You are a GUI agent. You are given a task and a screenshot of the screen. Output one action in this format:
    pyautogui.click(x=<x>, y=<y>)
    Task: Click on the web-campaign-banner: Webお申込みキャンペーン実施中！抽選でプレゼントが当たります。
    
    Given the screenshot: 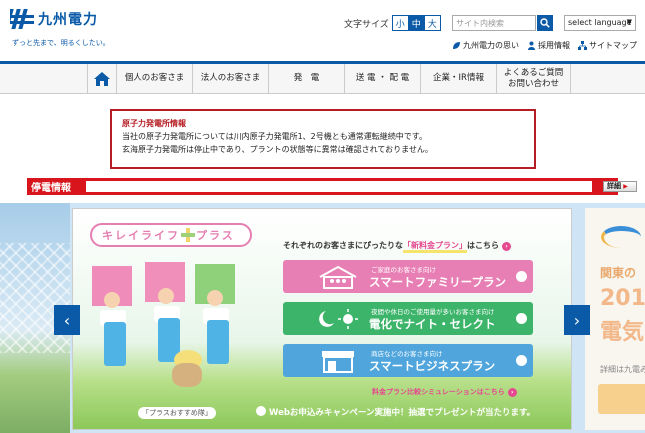 What is the action you would take?
    pyautogui.click(x=395, y=412)
    